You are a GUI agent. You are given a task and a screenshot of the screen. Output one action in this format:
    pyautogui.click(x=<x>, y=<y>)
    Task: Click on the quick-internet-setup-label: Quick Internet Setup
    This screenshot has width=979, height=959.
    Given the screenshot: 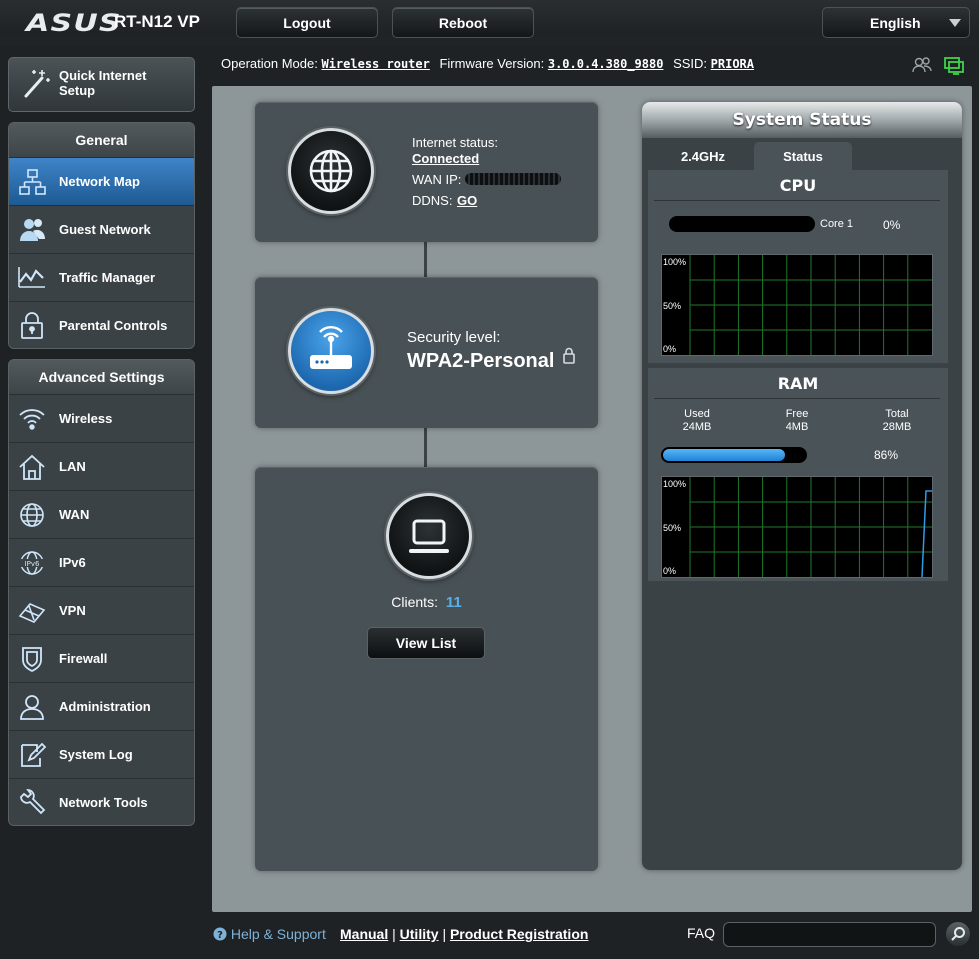 What is the action you would take?
    pyautogui.click(x=103, y=83)
    